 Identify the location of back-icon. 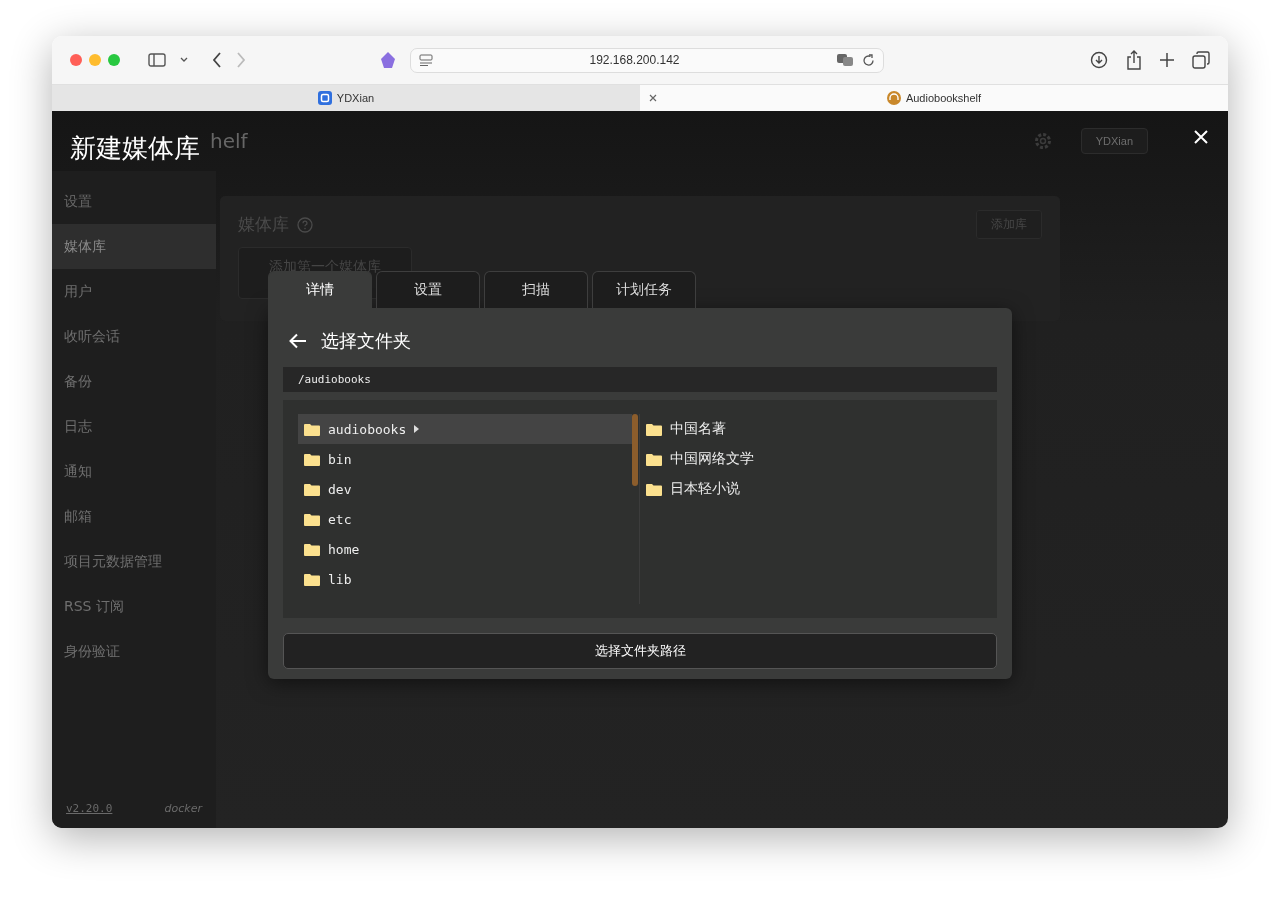
(217, 60).